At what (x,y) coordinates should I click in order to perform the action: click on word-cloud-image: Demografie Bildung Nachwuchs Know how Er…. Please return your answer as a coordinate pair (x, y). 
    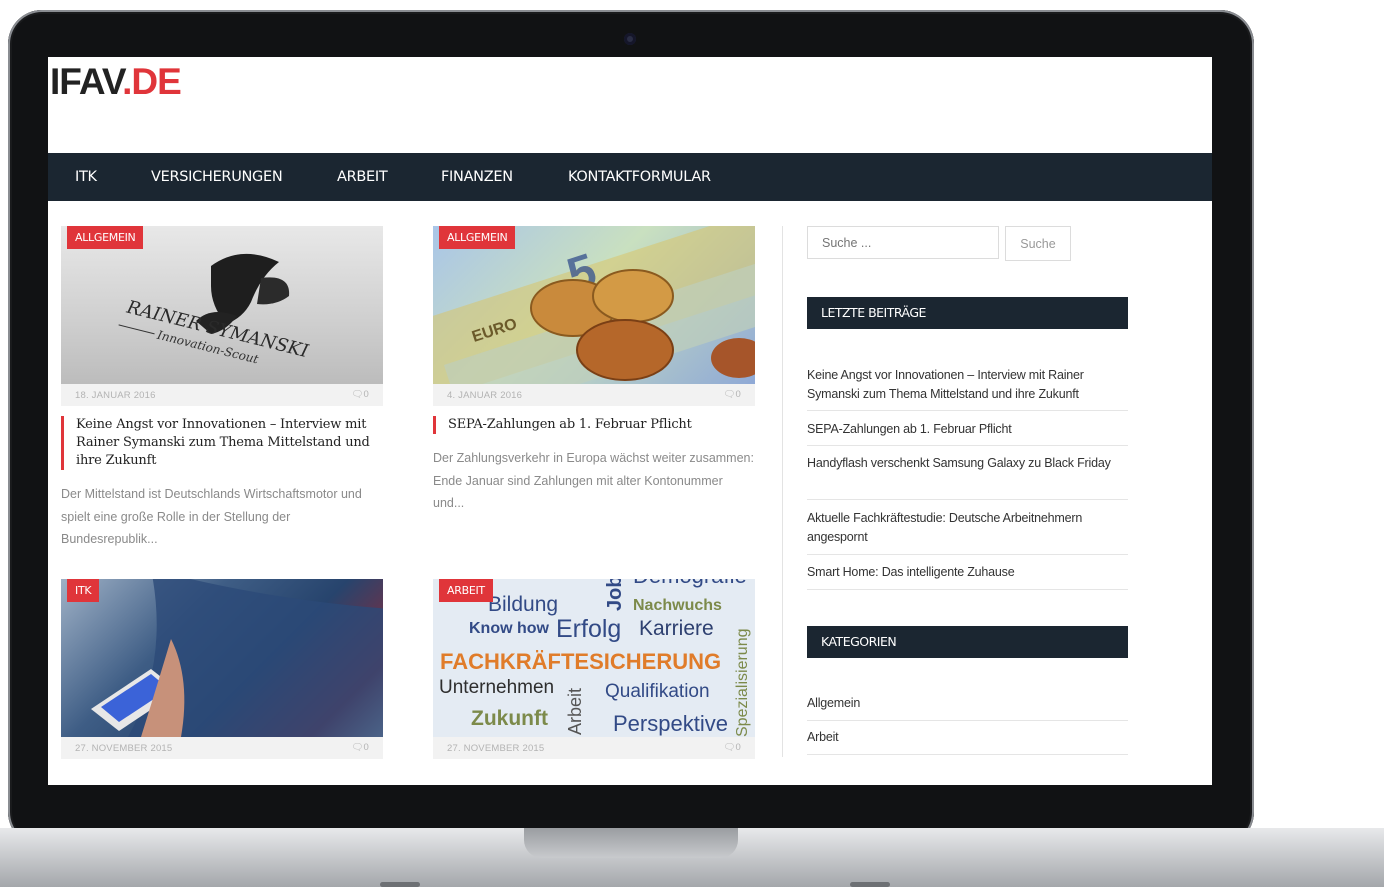
    Looking at the image, I should click on (595, 658).